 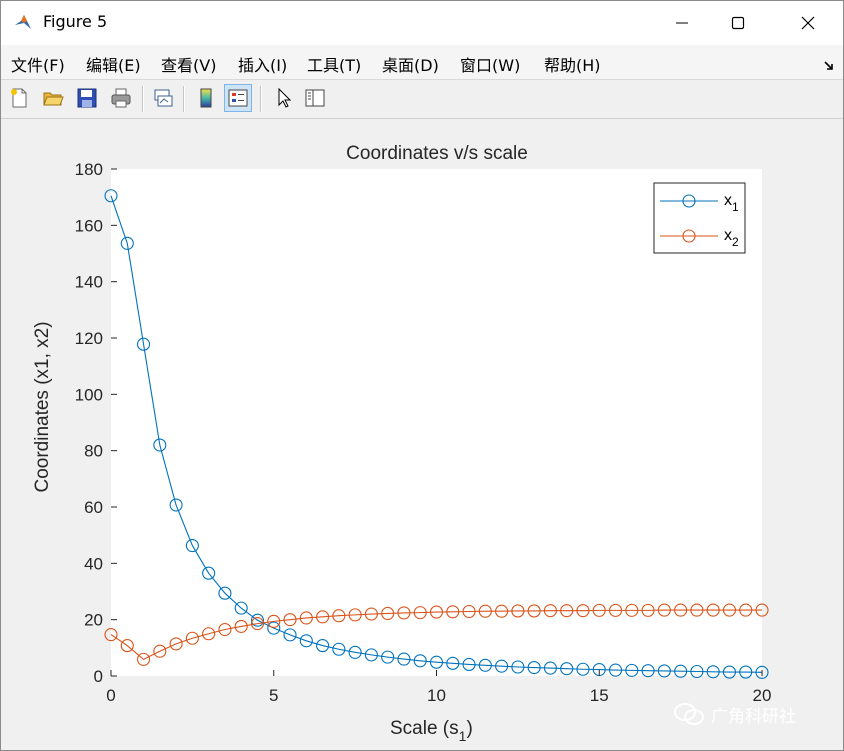 What do you see at coordinates (829, 66) in the screenshot?
I see `toolstrip-dock-icon` at bounding box center [829, 66].